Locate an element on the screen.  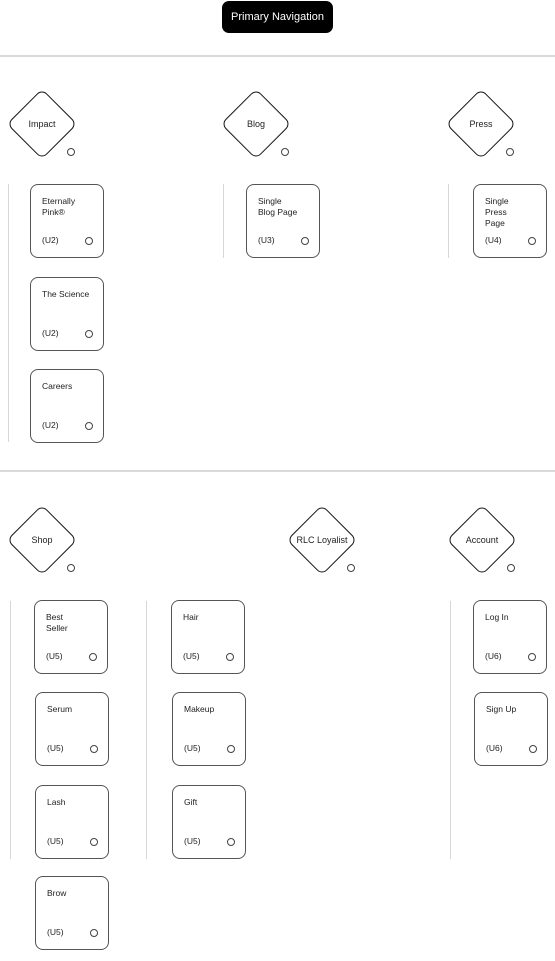
page-name: Best Seller is located at coordinates (57, 622).